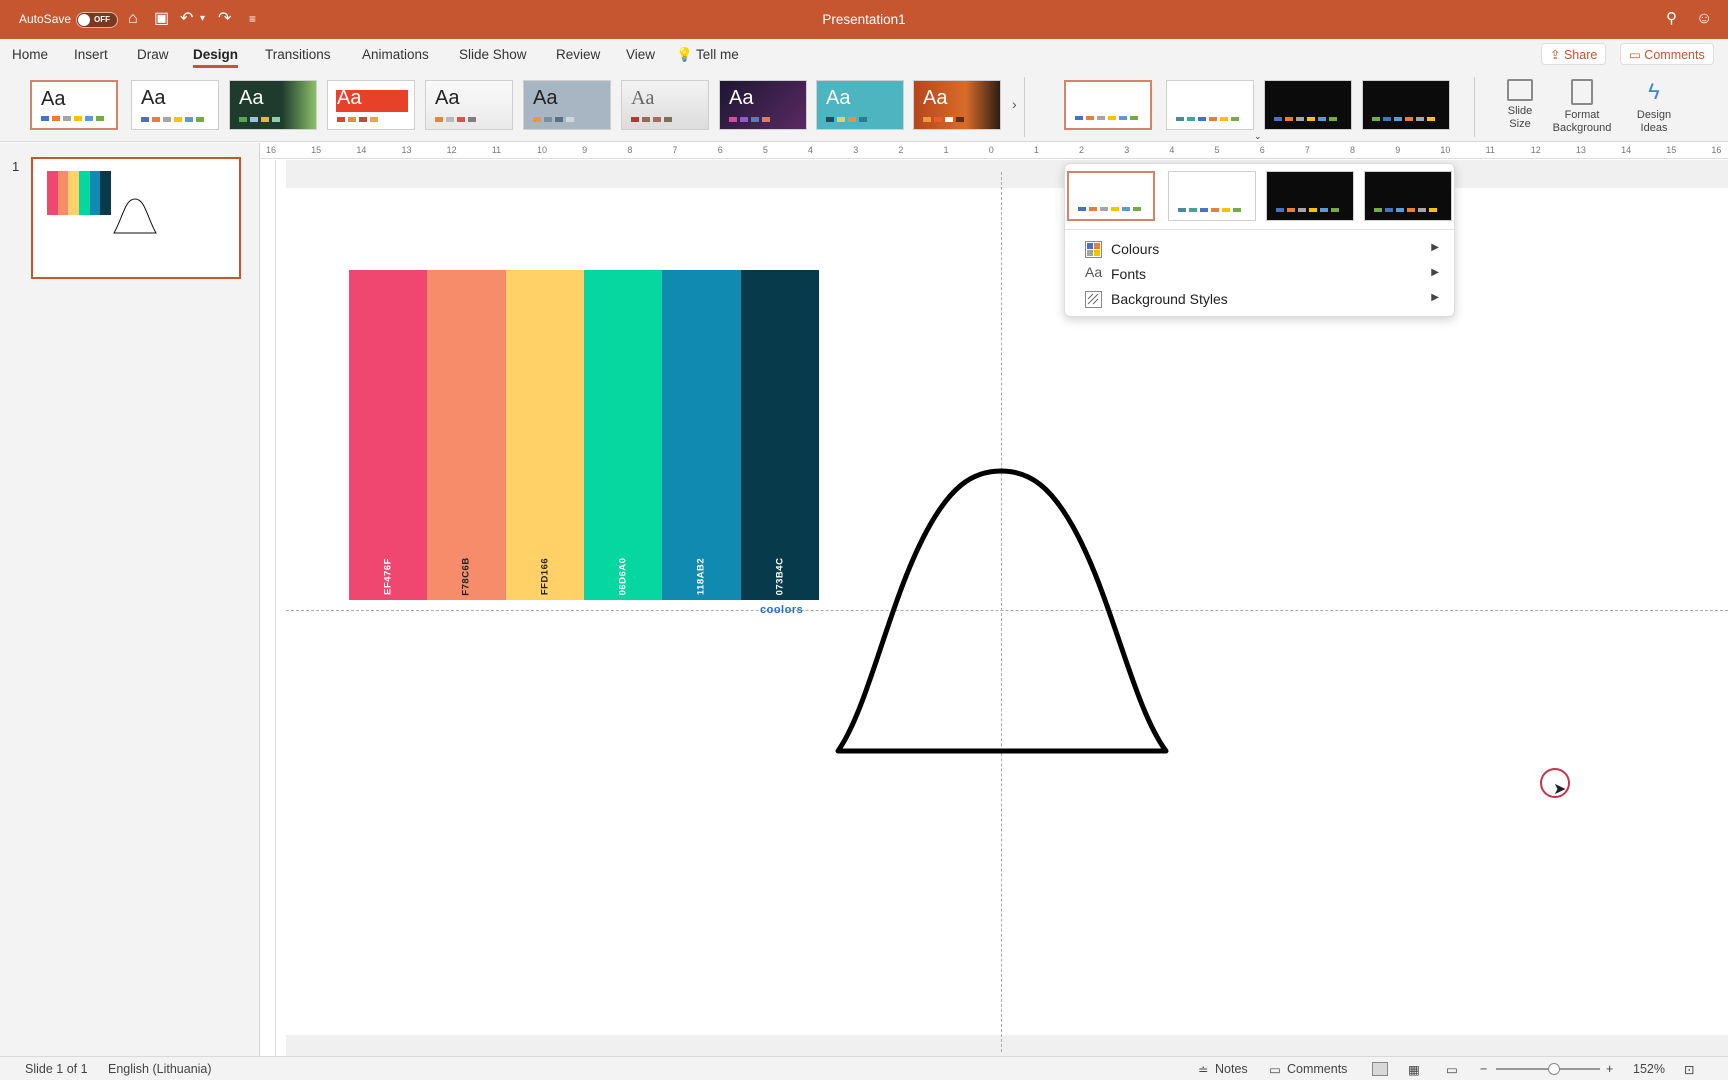 Image resolution: width=1728 pixels, height=1080 pixels. I want to click on thumbnail-bell-shape, so click(135, 216).